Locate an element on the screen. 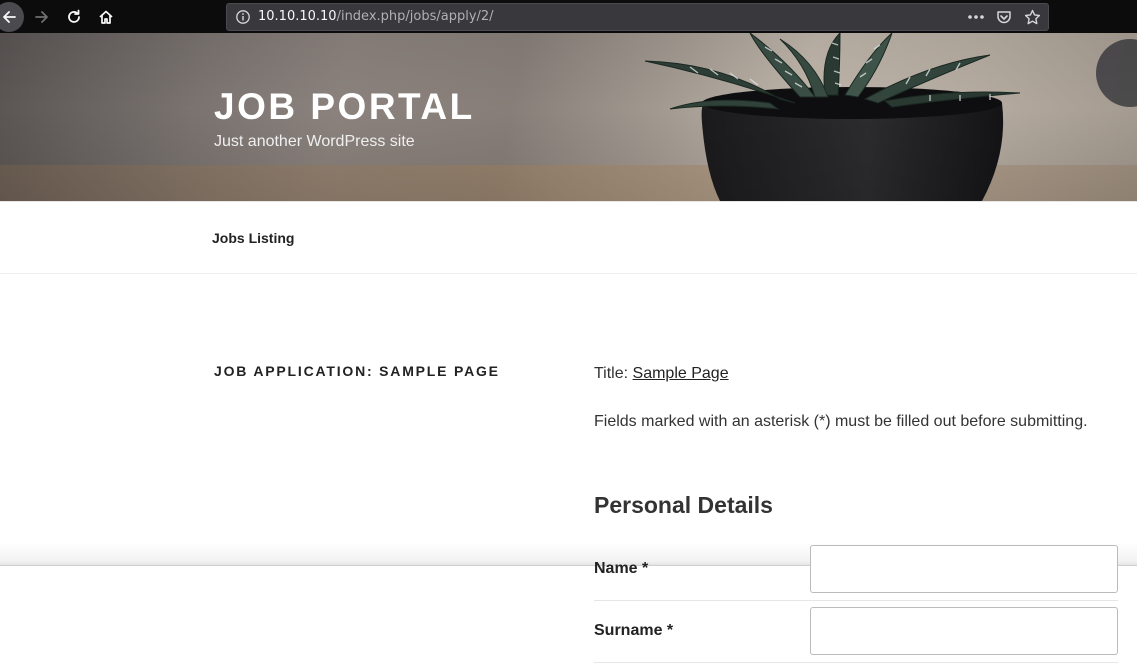 This screenshot has height=665, width=1137. url-bar: 10.10.10.10/index.php/jobs/apply/2/ is located at coordinates (637, 17).